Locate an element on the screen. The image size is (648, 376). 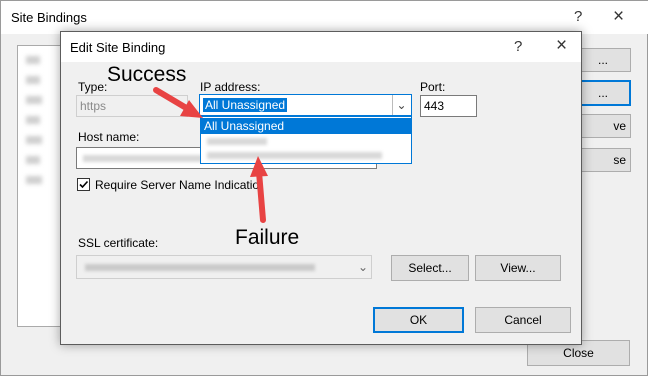
failure-arrow is located at coordinates (259, 189).